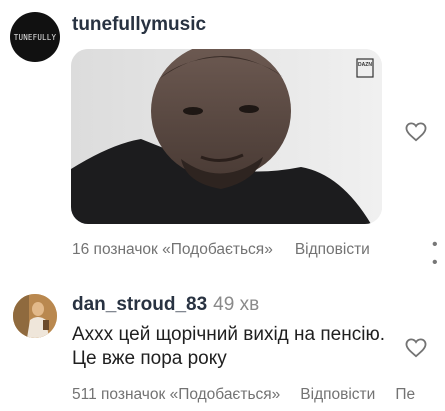 This screenshot has height=411, width=445. What do you see at coordinates (139, 25) in the screenshot?
I see `comment-username: tunefullymusic` at bounding box center [139, 25].